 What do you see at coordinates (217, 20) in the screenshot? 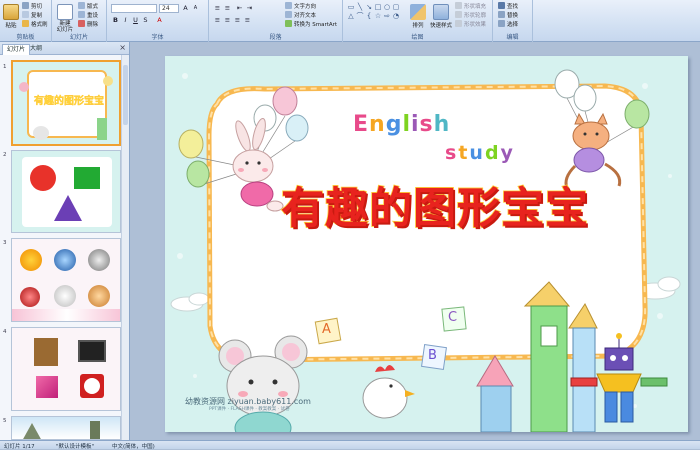
I see `align-left-button: ≡` at bounding box center [217, 20].